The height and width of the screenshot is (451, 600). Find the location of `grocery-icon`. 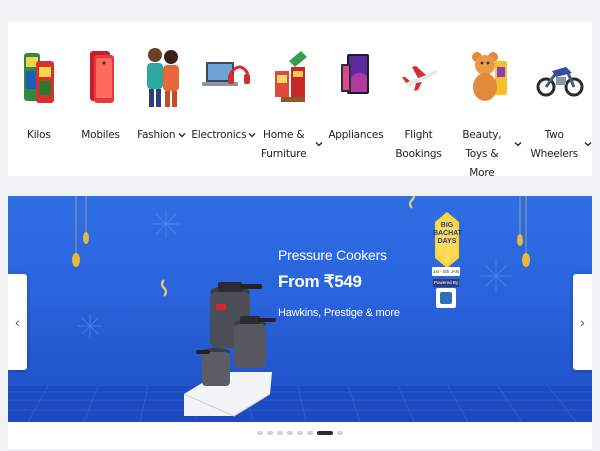

grocery-icon is located at coordinates (40, 77).